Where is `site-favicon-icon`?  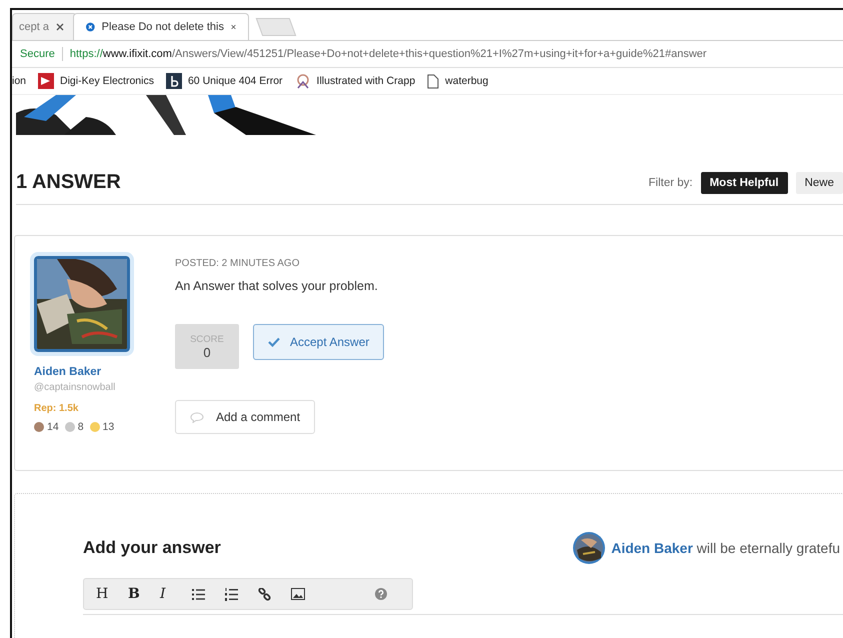
site-favicon-icon is located at coordinates (90, 27).